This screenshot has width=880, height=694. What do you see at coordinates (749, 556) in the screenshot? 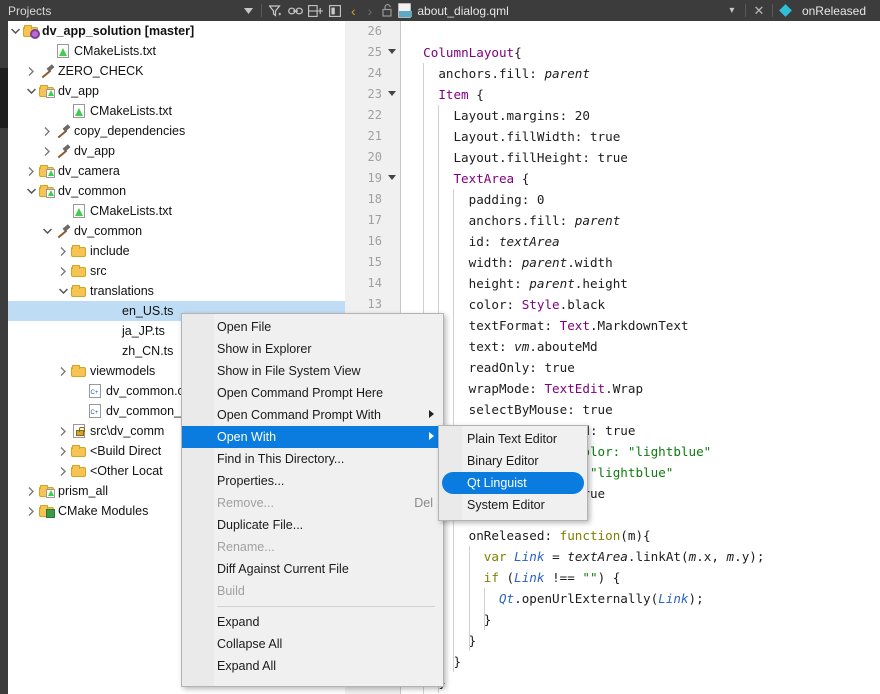
I see `code-token: .y);` at bounding box center [749, 556].